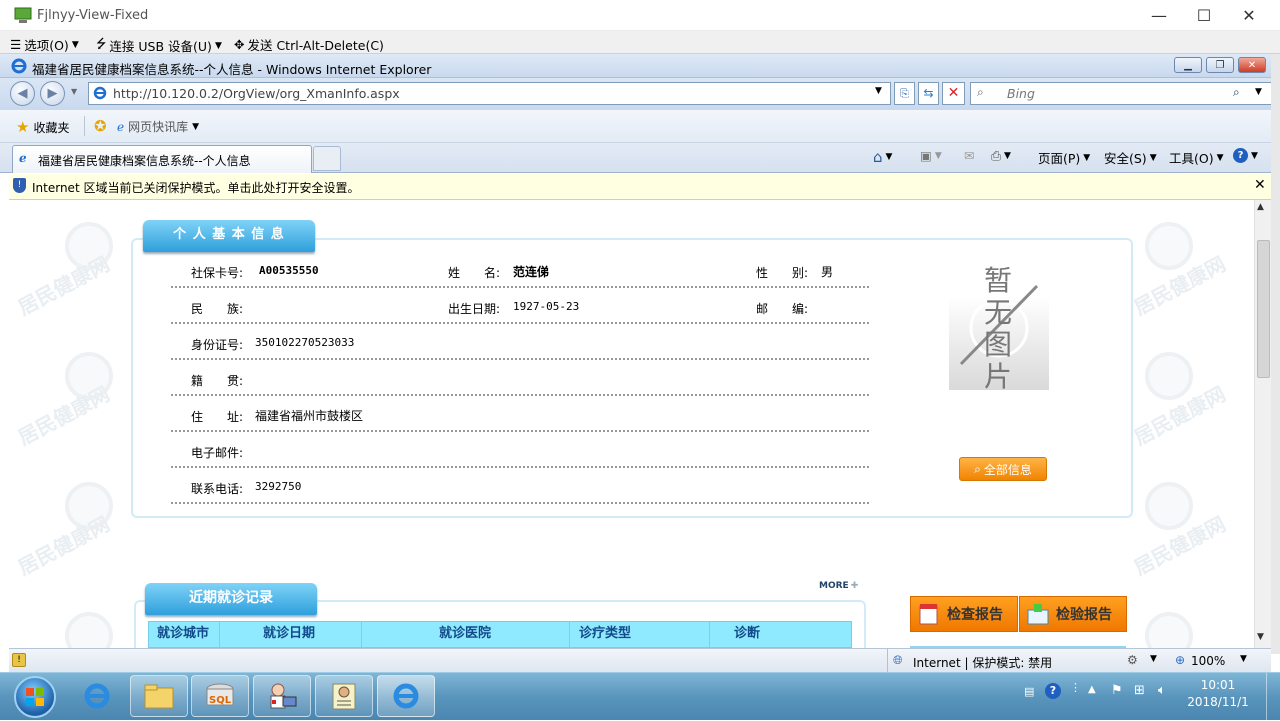 The width and height of the screenshot is (1280, 721). Describe the element at coordinates (1258, 92) in the screenshot. I see `search-dropdown-icon: ▼` at that location.